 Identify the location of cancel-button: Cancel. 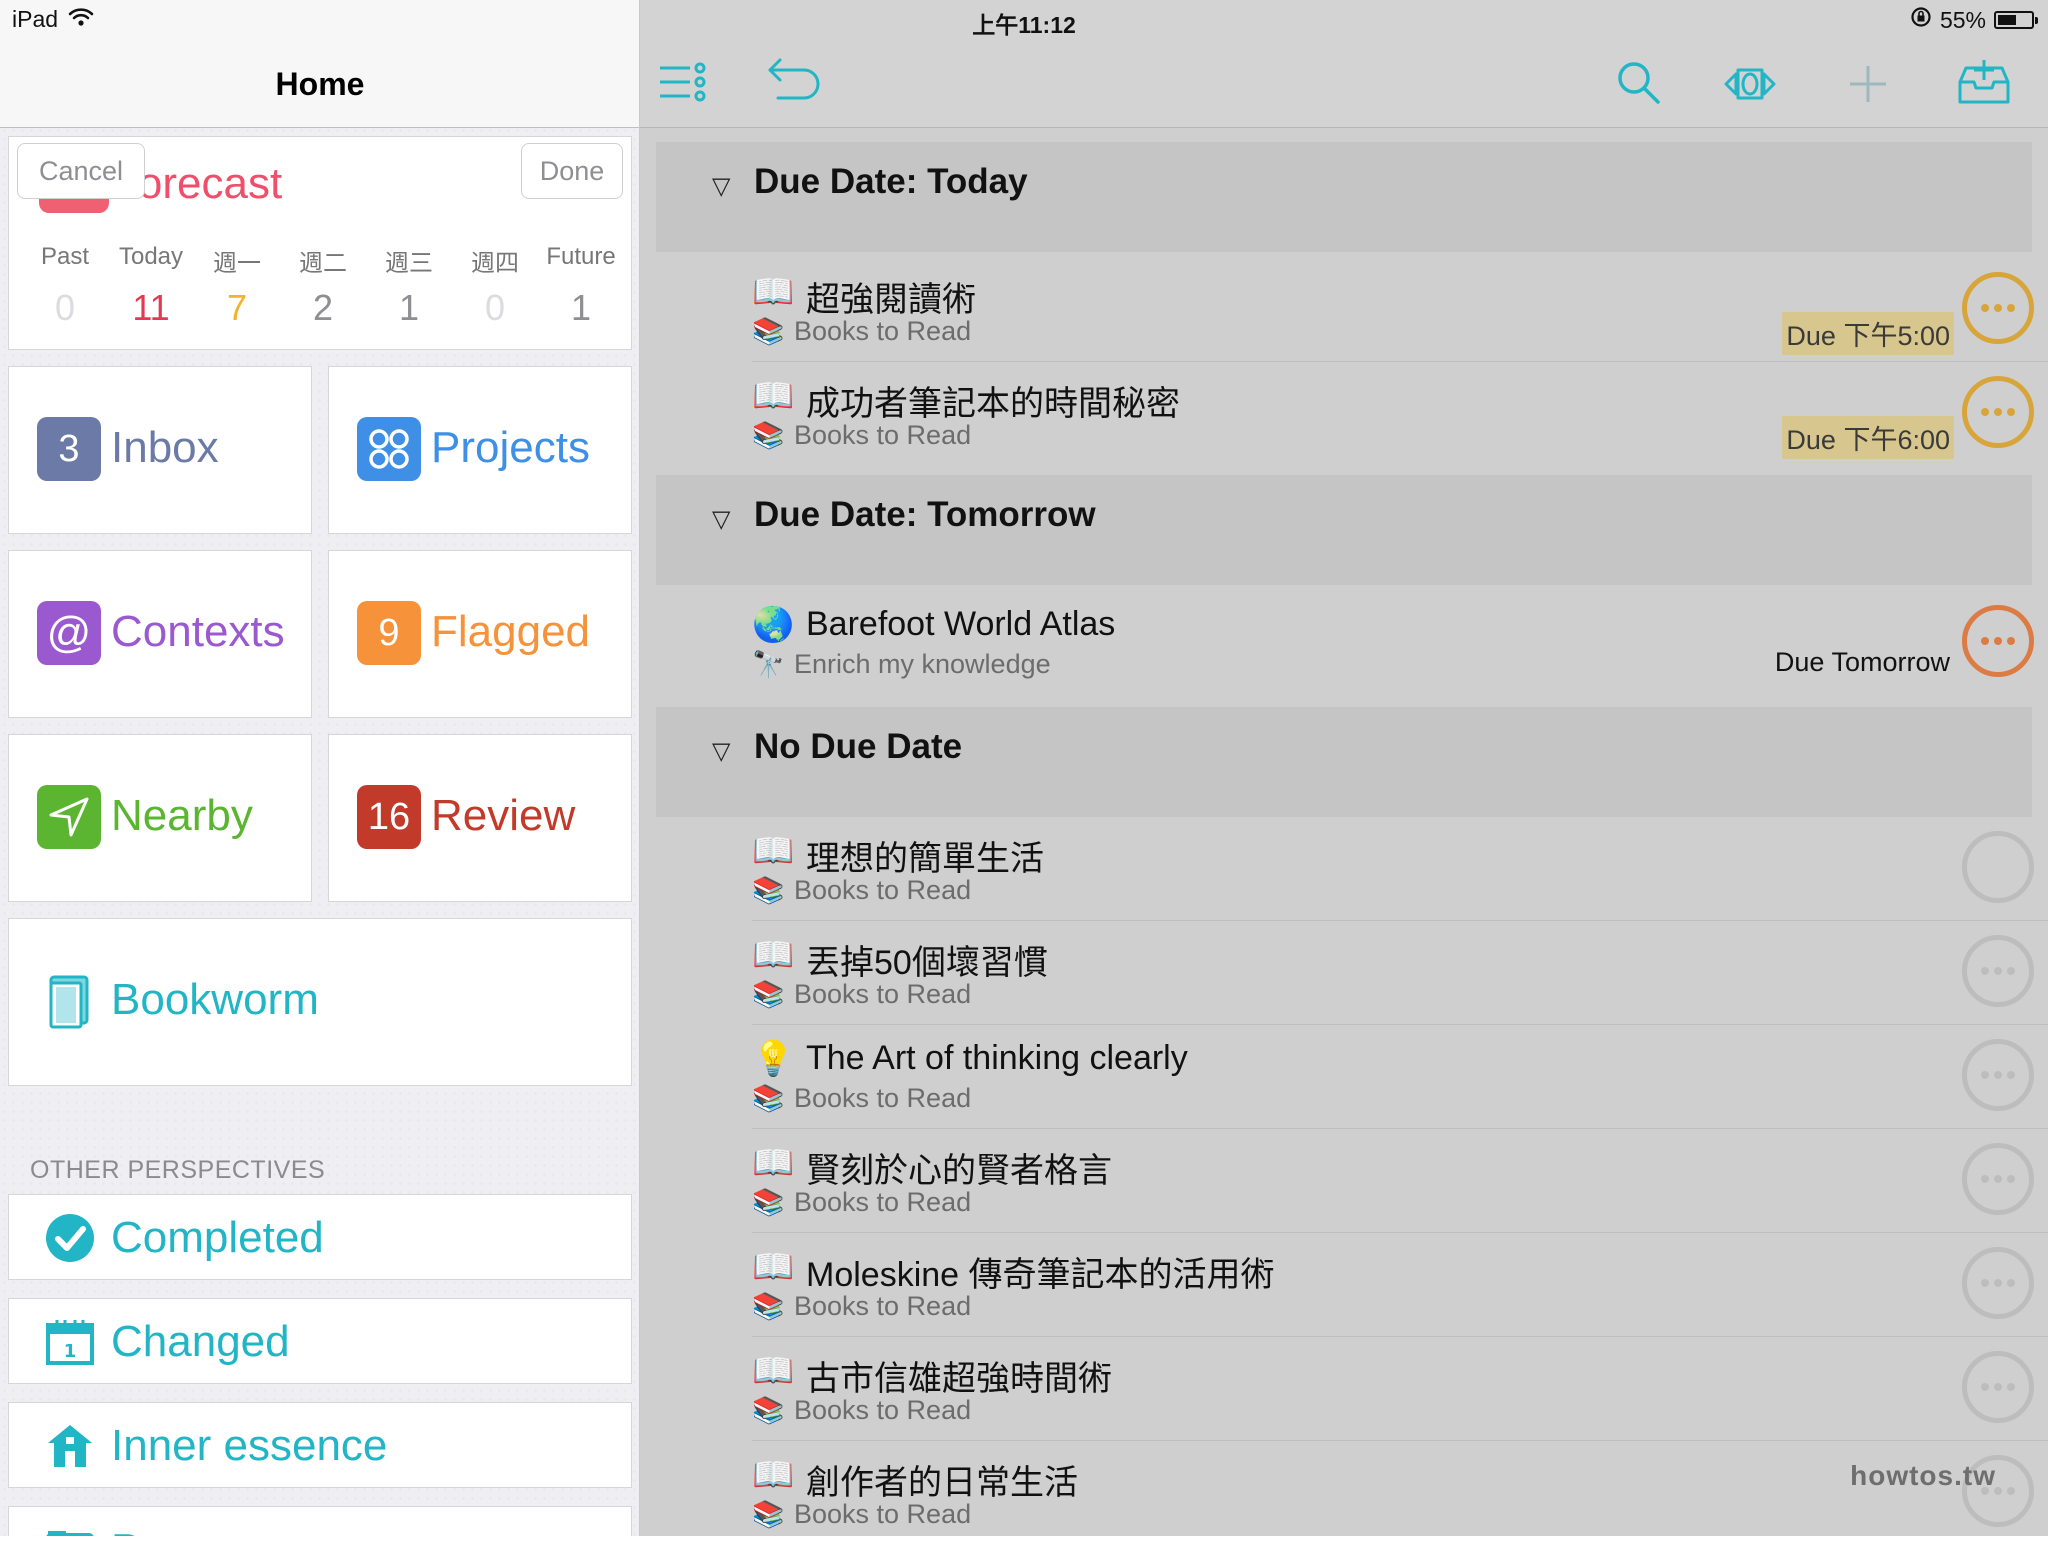
(81, 171).